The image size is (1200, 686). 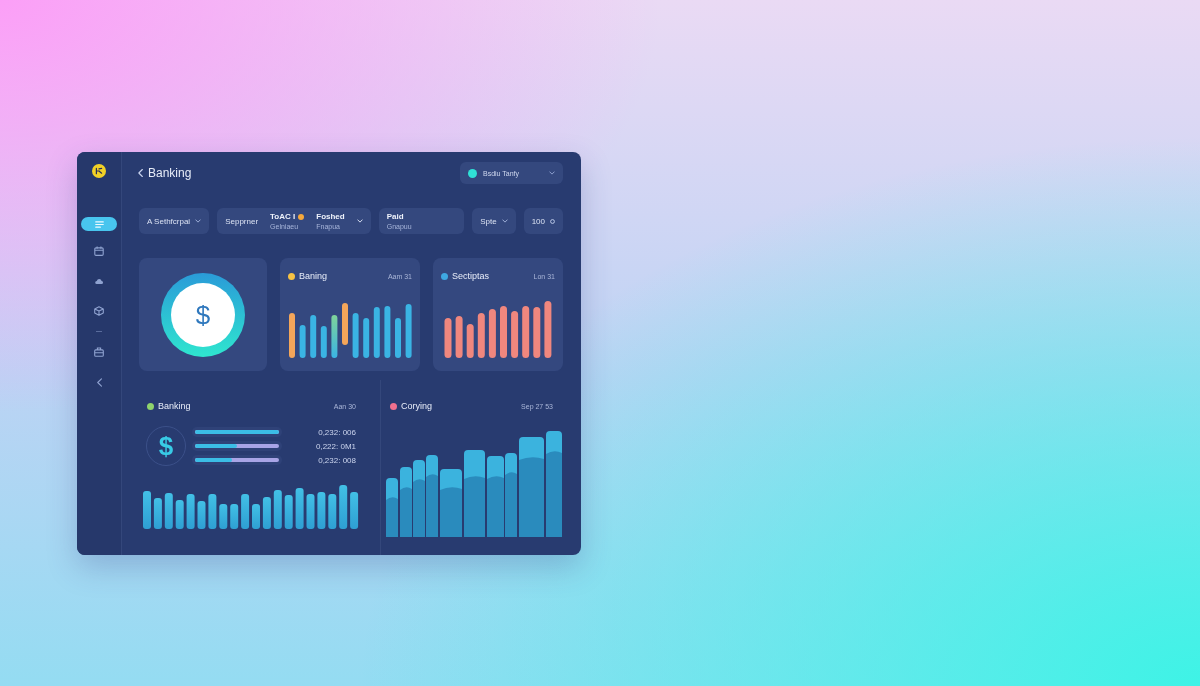 What do you see at coordinates (472, 173) in the screenshot?
I see `avatar-icon` at bounding box center [472, 173].